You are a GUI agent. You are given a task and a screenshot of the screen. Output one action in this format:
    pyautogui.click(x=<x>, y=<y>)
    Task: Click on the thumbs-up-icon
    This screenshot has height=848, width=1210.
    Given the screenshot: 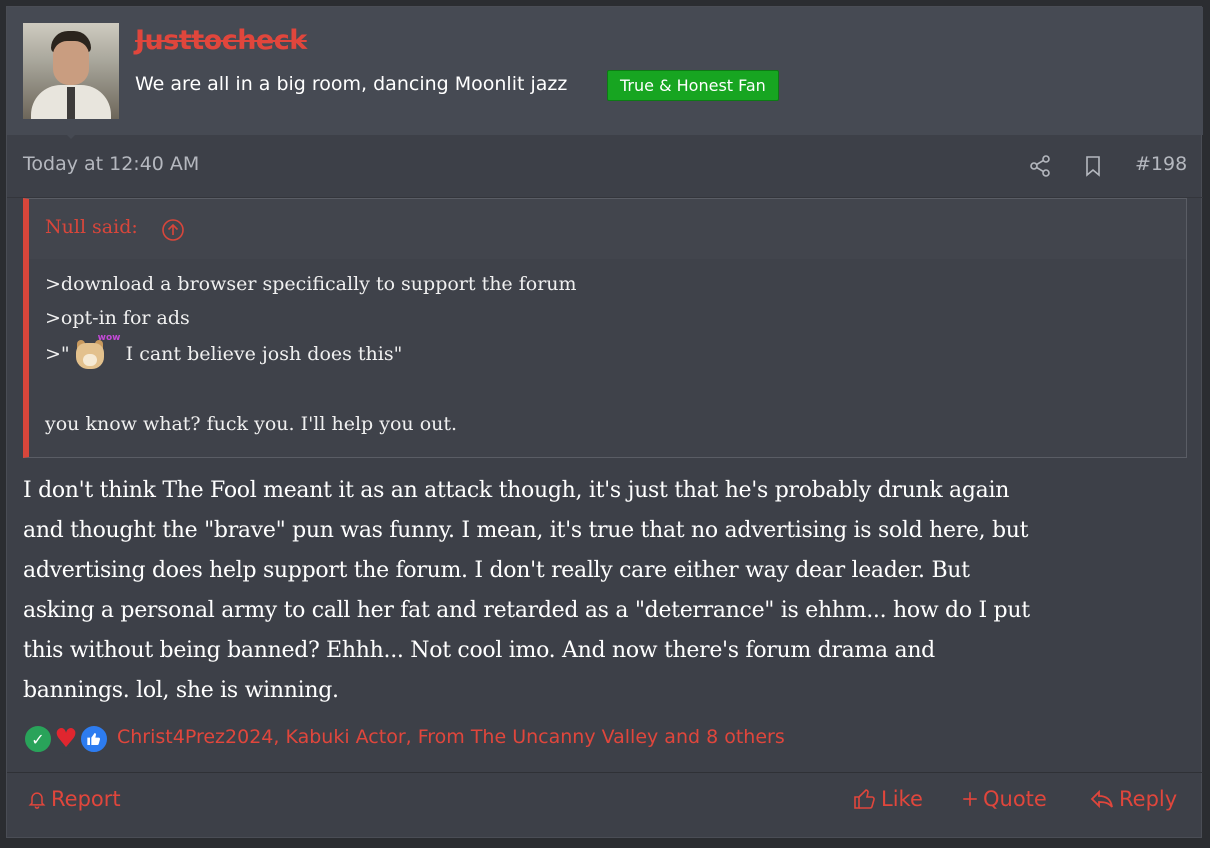 What is the action you would take?
    pyautogui.click(x=94, y=739)
    